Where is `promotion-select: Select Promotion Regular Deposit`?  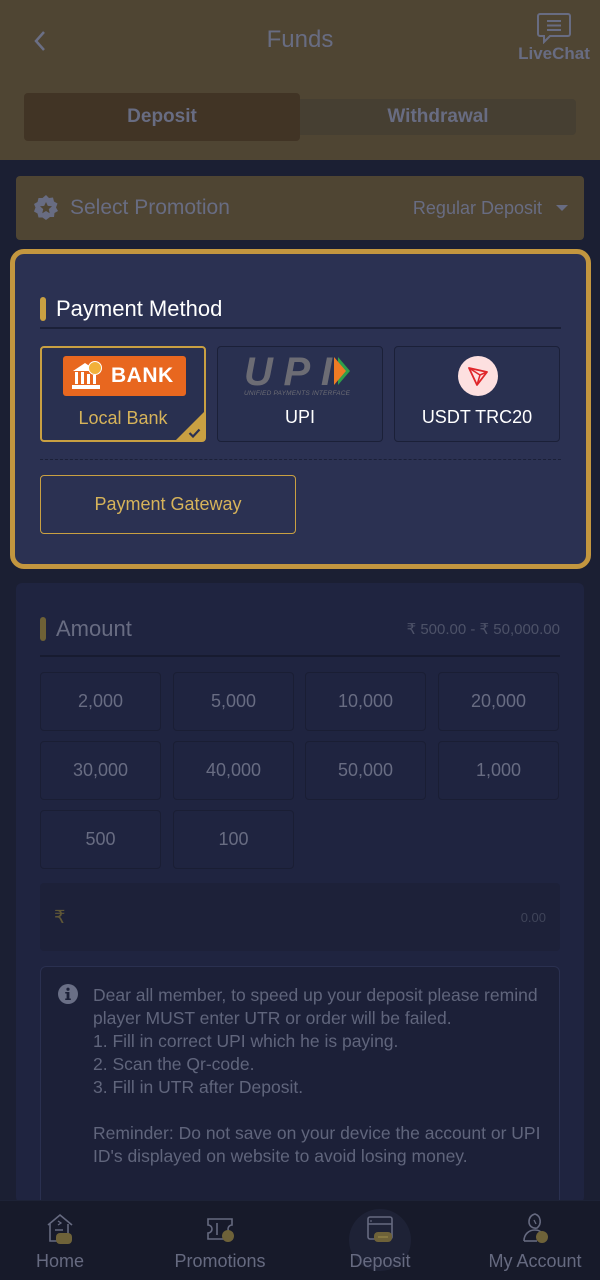
promotion-select: Select Promotion Regular Deposit is located at coordinates (300, 208).